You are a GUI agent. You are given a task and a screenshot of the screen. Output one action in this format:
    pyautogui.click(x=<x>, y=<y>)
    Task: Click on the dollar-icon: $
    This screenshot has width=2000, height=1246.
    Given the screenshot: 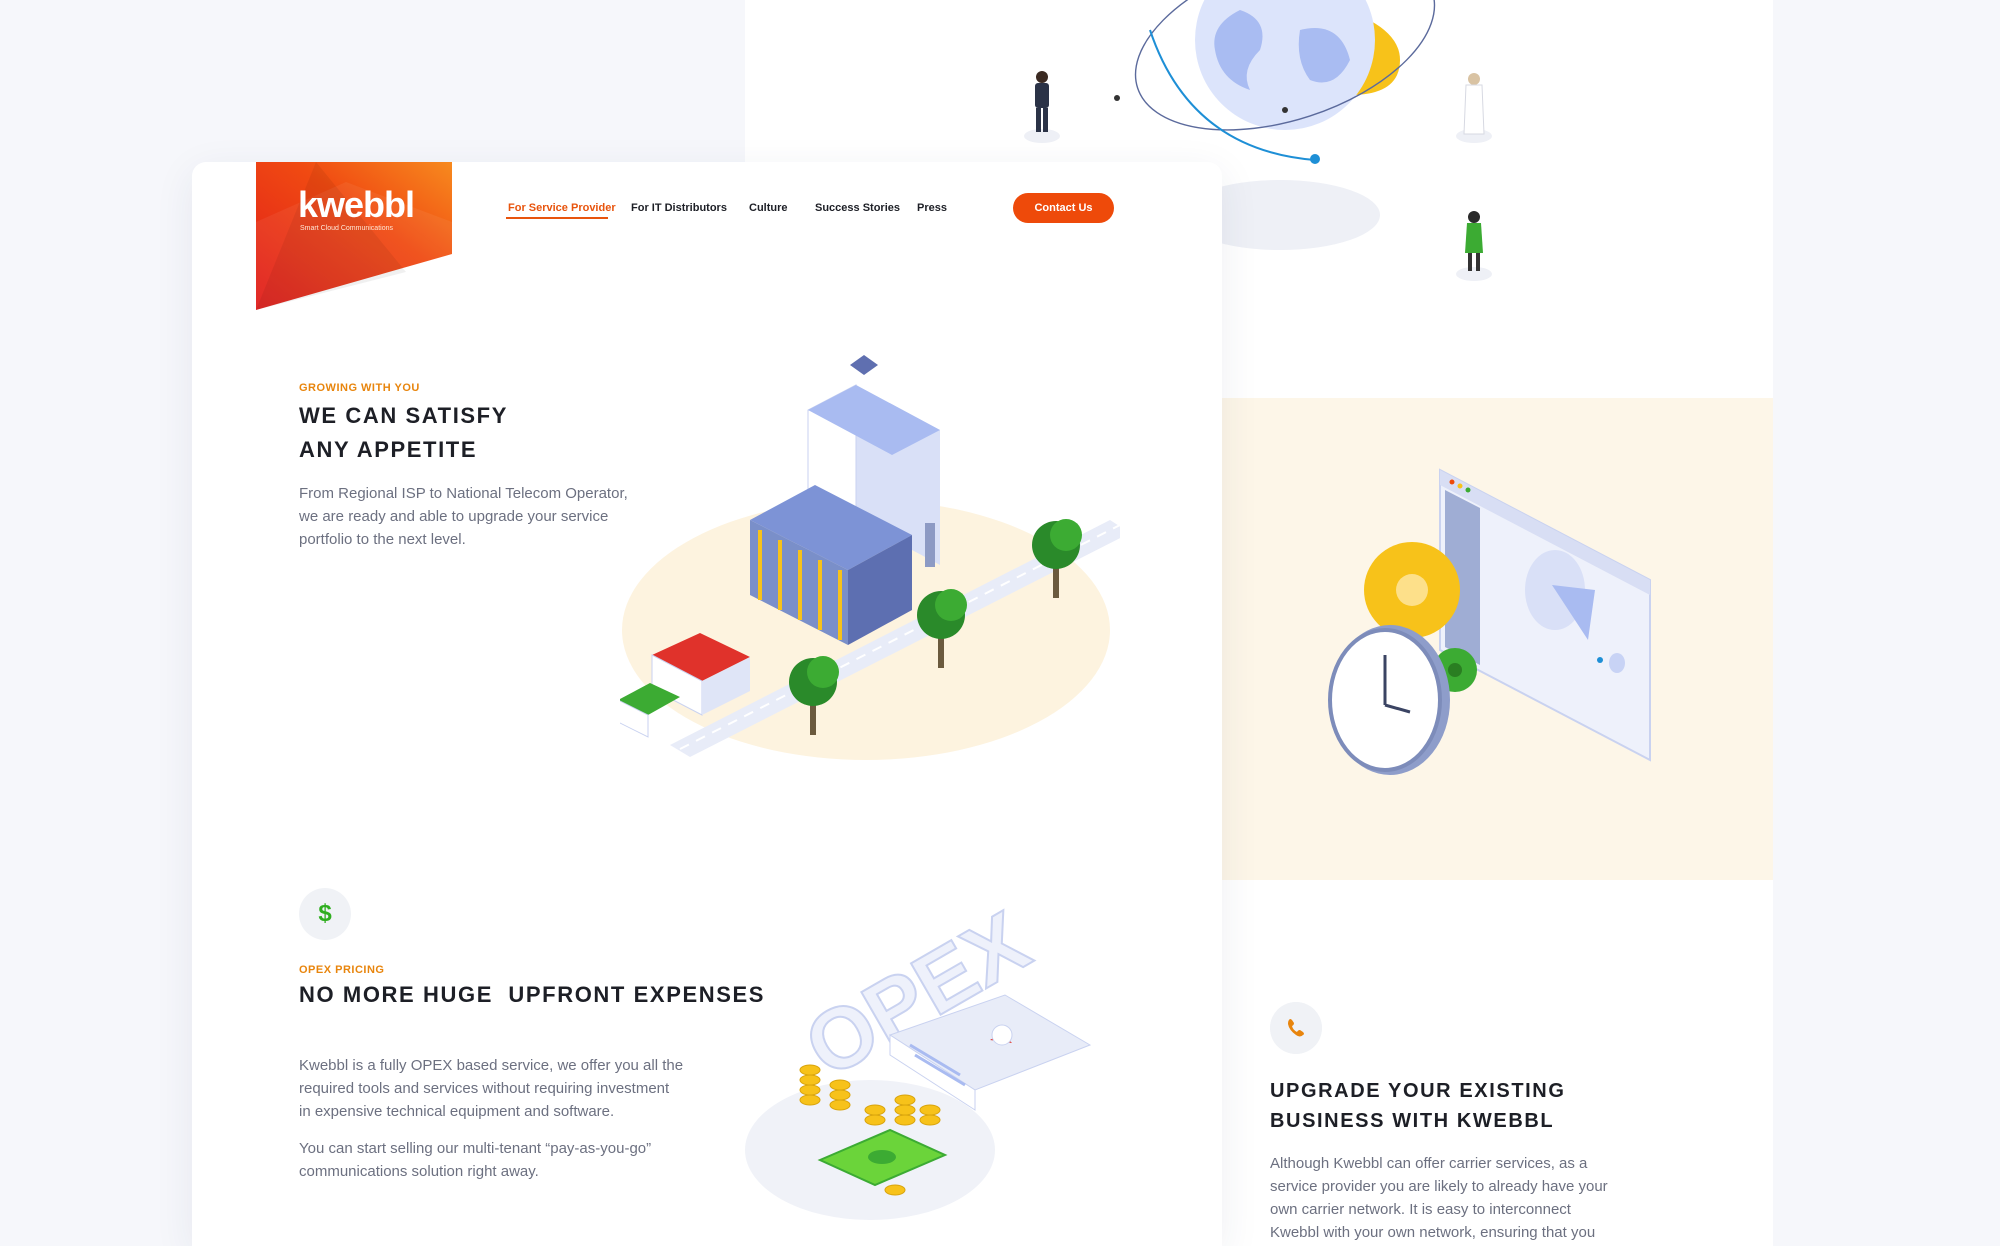 What is the action you would take?
    pyautogui.click(x=325, y=914)
    